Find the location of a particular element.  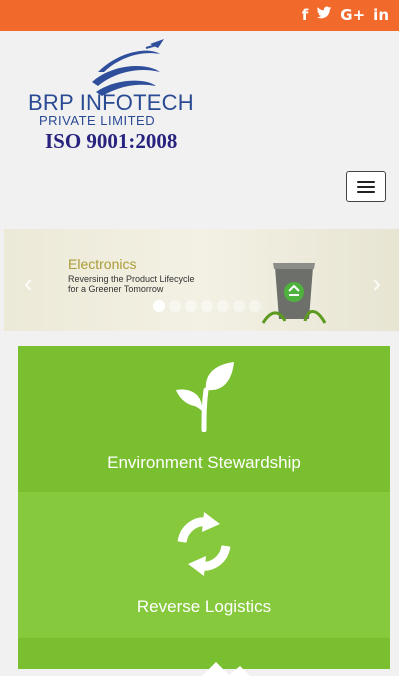

recycle-bin-image is located at coordinates (294, 293).